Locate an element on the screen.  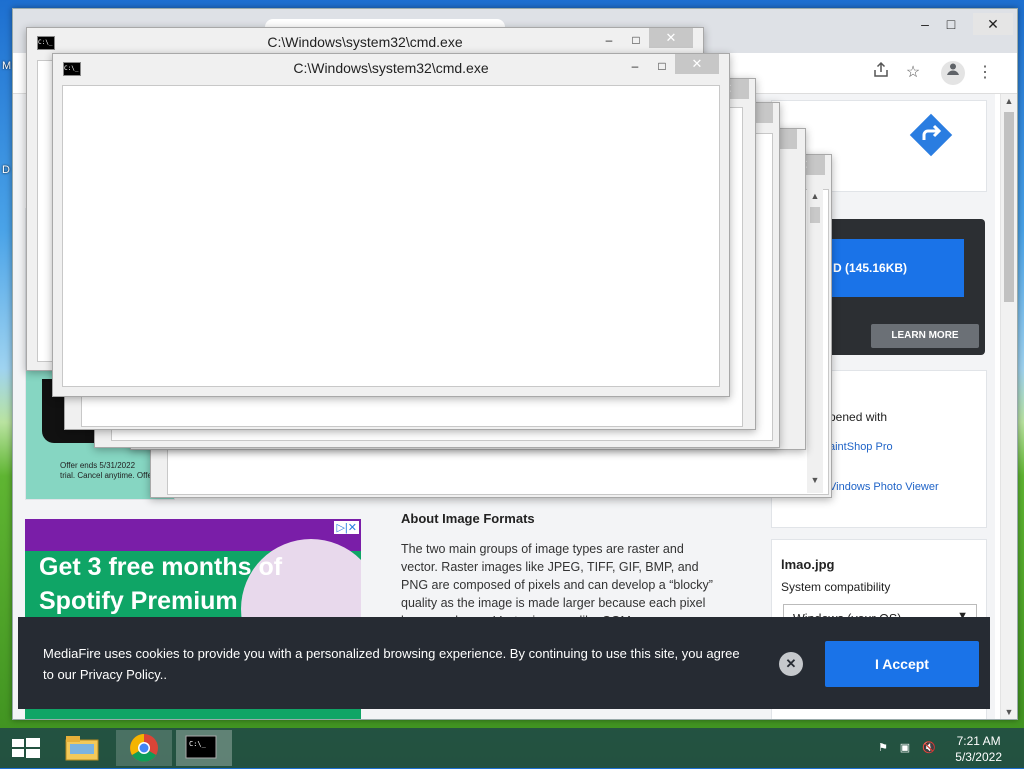
file-explorer-icon is located at coordinates (84, 748).